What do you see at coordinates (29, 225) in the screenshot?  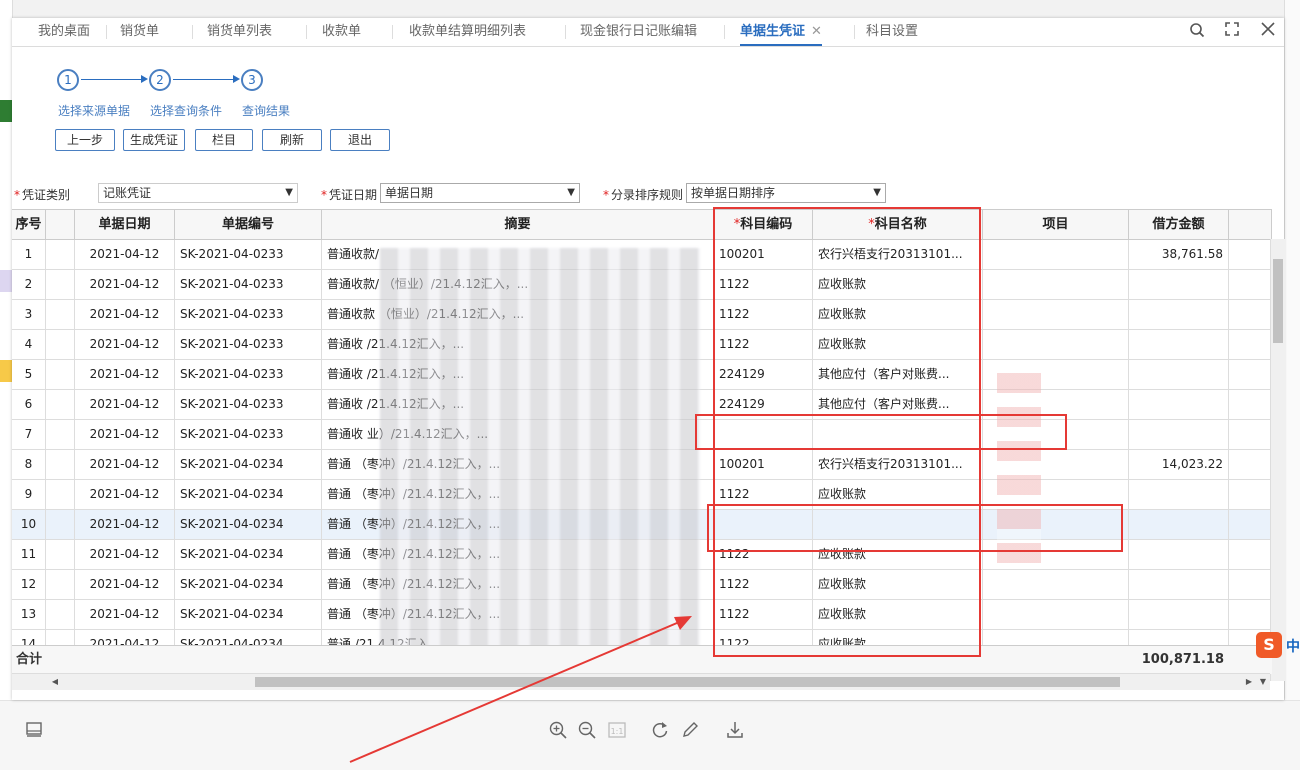 I see `column-header-seq: 序号` at bounding box center [29, 225].